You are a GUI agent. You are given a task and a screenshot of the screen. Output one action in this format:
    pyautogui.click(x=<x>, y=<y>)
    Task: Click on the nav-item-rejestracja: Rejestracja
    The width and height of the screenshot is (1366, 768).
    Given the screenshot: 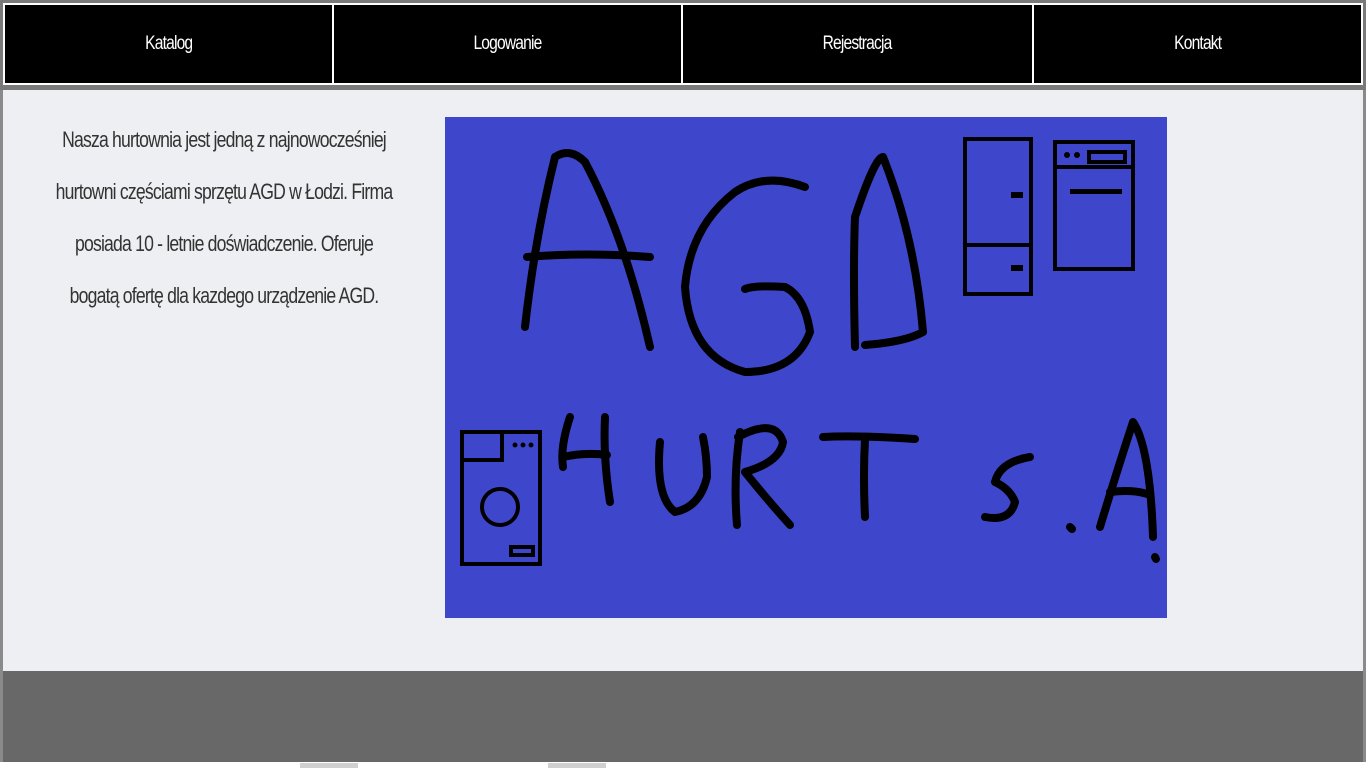 What is the action you would take?
    pyautogui.click(x=857, y=44)
    